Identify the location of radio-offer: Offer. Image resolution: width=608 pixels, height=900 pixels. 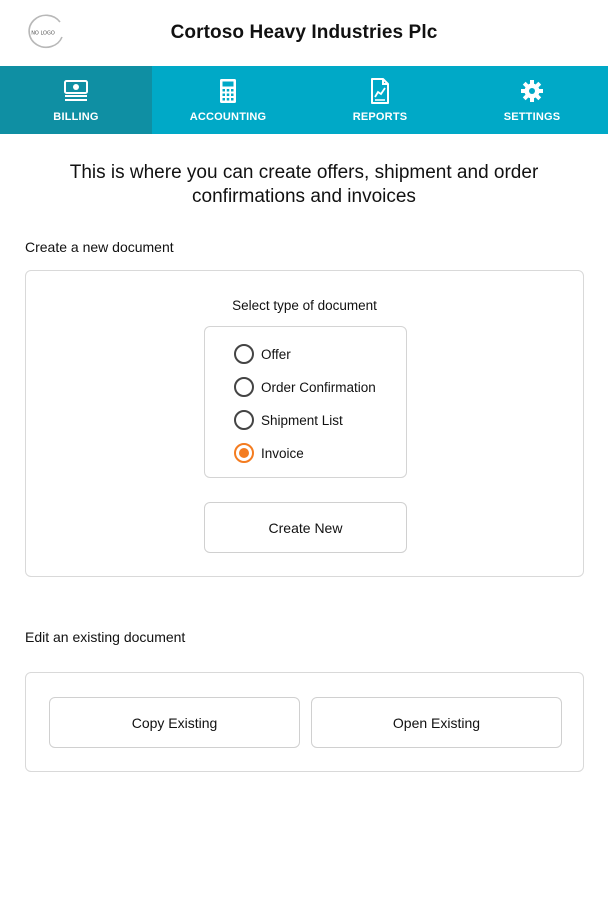
(262, 354).